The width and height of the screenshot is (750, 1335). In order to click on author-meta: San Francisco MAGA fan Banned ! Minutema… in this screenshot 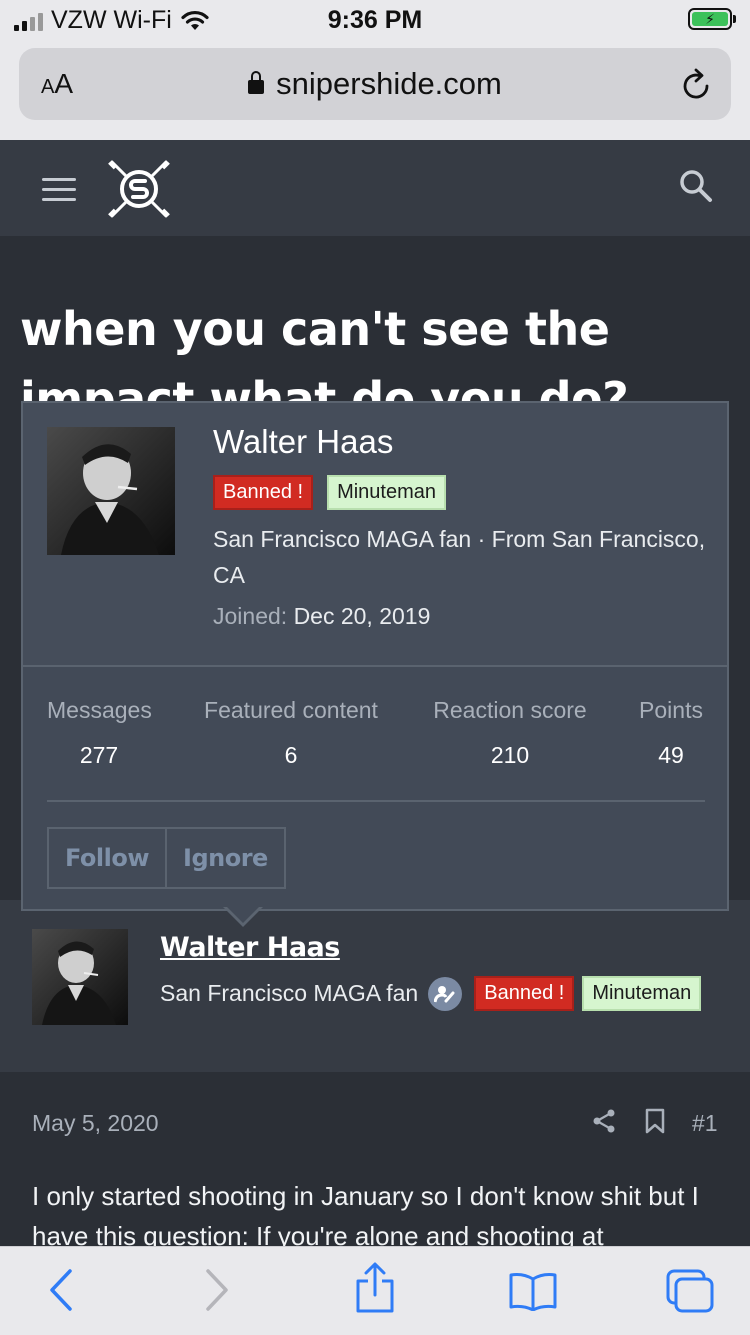, I will do `click(431, 993)`.